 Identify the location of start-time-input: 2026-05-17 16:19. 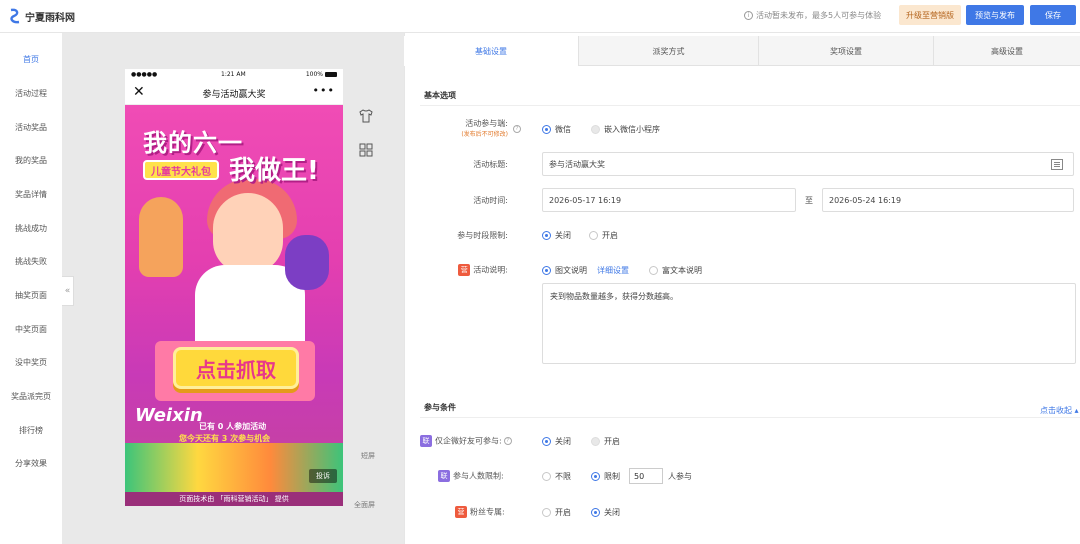
(669, 200).